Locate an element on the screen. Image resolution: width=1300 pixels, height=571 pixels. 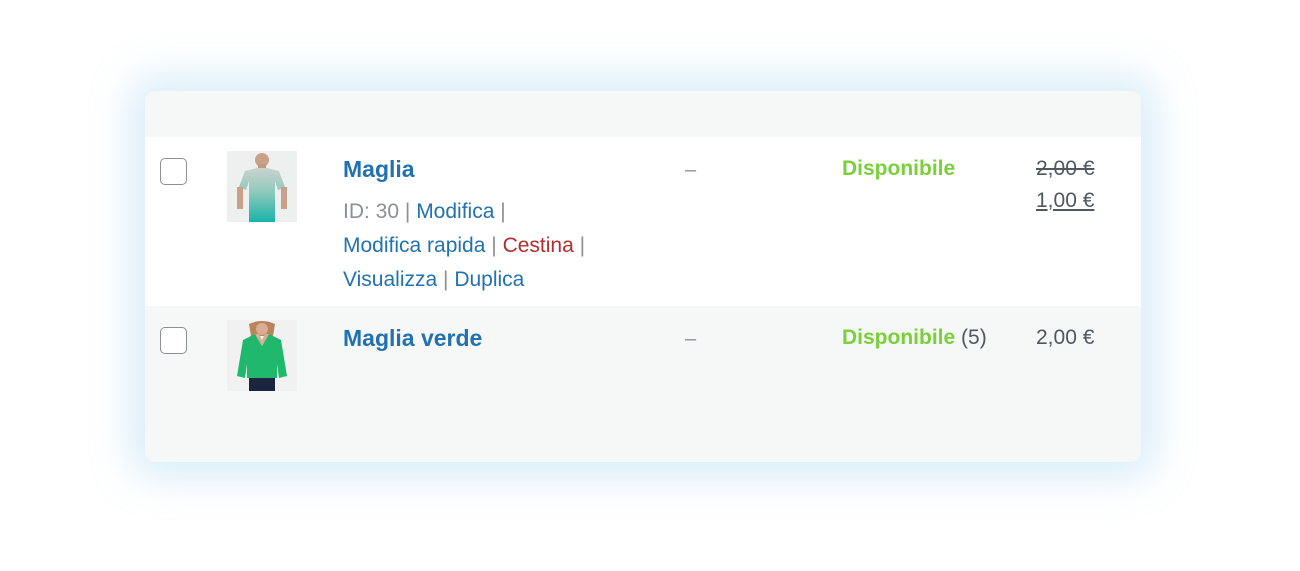
stock-status: Disponibile is located at coordinates (898, 169).